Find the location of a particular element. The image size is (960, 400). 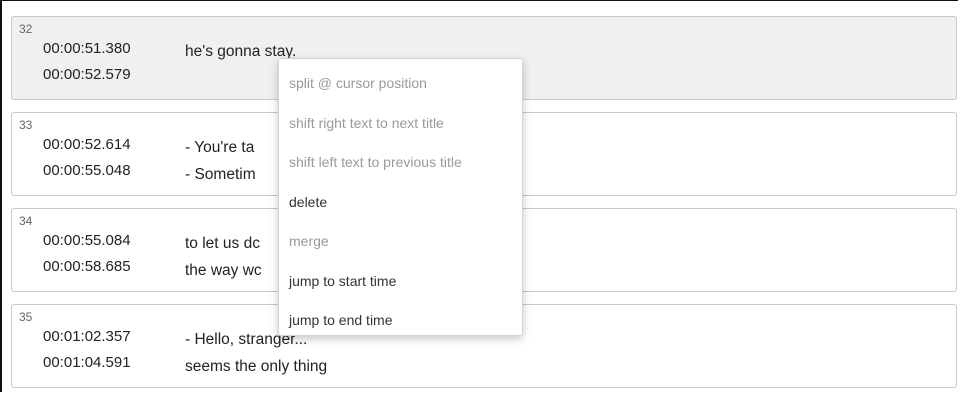

cue-index: 34 is located at coordinates (26, 221).